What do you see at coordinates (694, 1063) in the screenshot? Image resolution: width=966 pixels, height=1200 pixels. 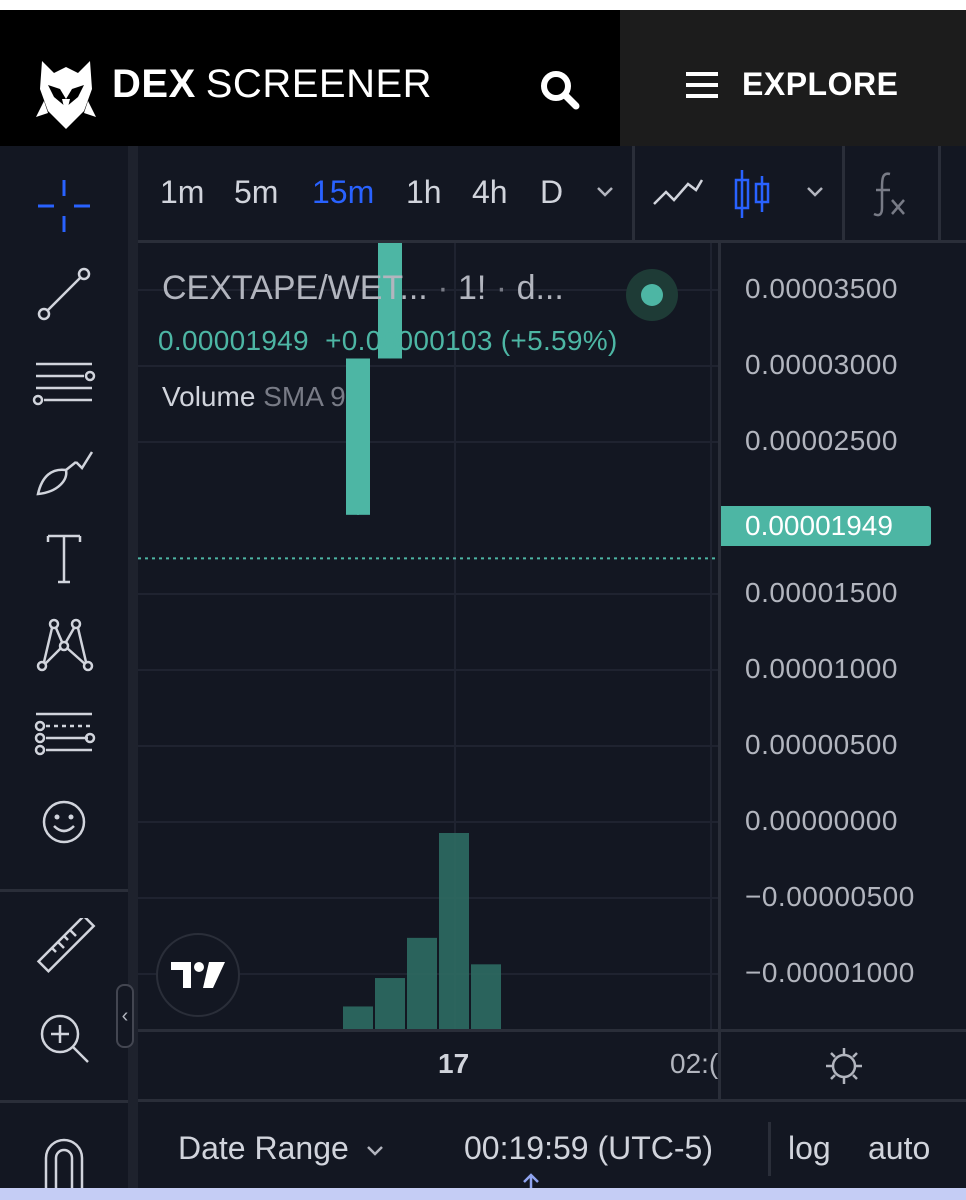 I see `time-label: 02:(` at bounding box center [694, 1063].